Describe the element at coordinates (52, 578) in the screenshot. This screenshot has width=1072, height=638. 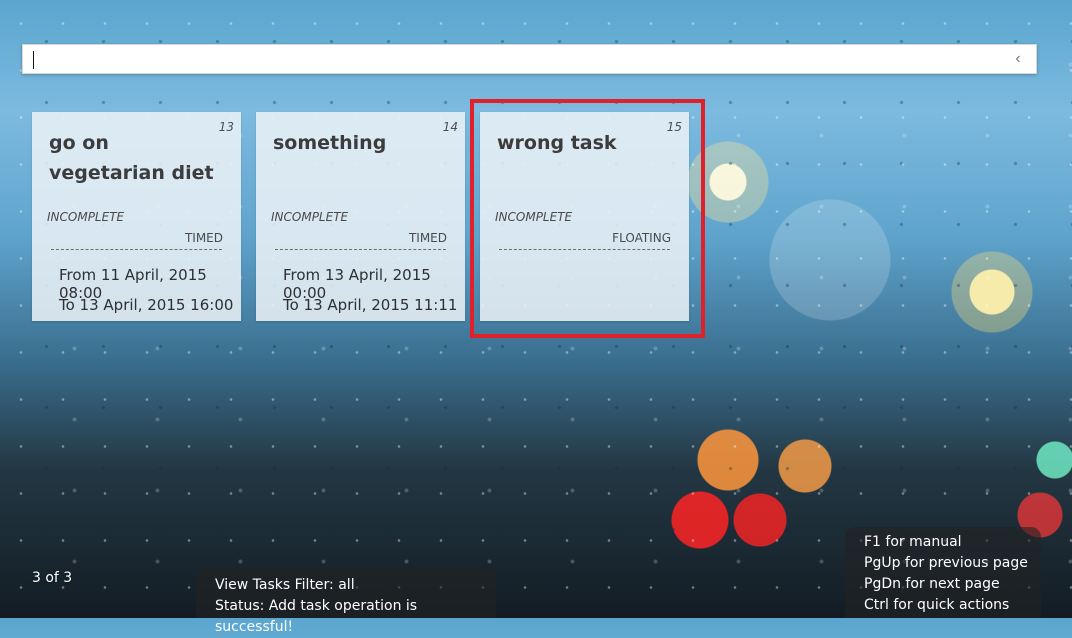
I see `page-counter: 3 of 3` at that location.